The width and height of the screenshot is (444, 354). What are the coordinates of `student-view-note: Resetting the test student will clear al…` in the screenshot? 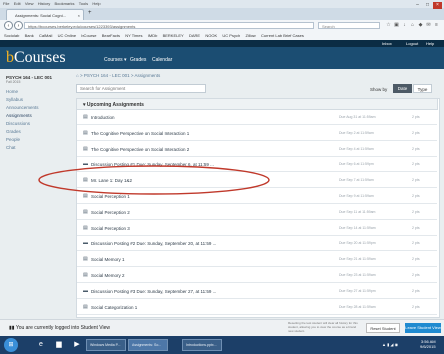 It's located at (323, 327).